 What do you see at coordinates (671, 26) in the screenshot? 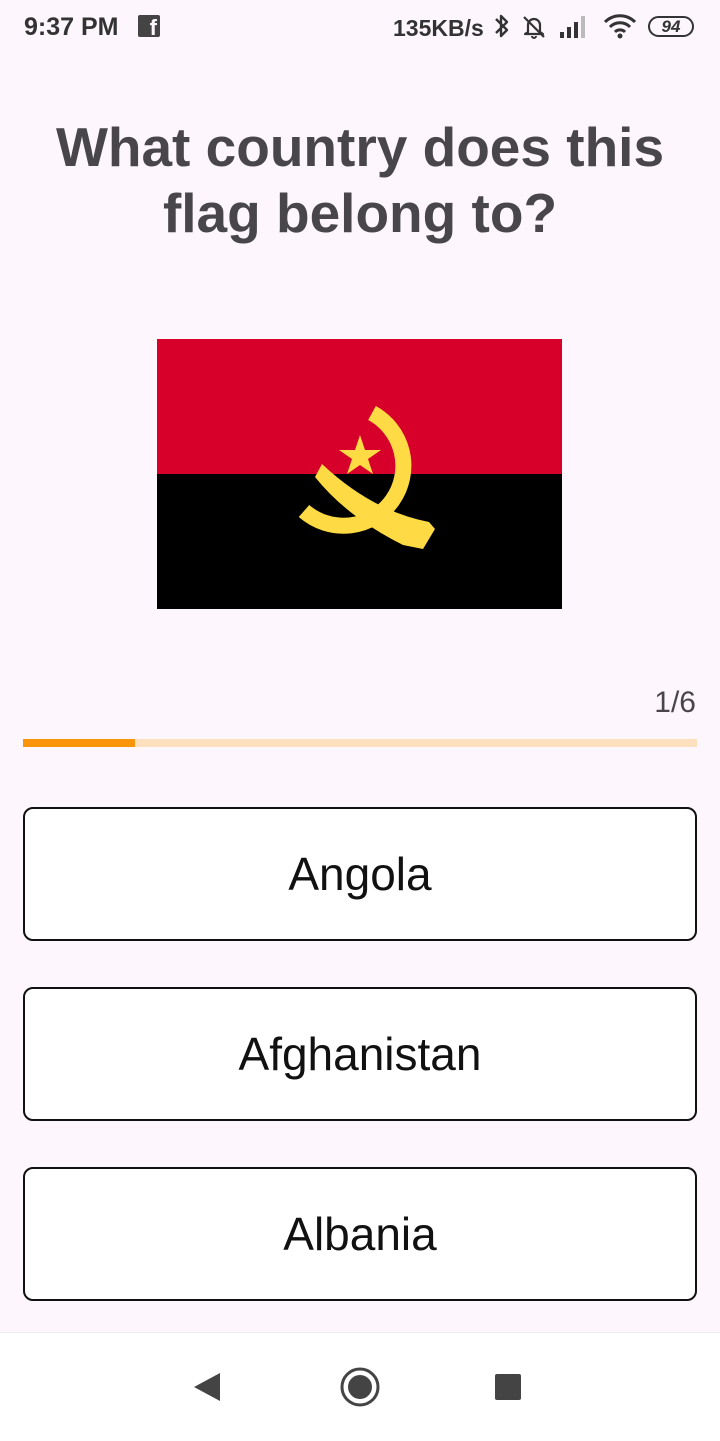
I see `battery-indicator: 94` at bounding box center [671, 26].